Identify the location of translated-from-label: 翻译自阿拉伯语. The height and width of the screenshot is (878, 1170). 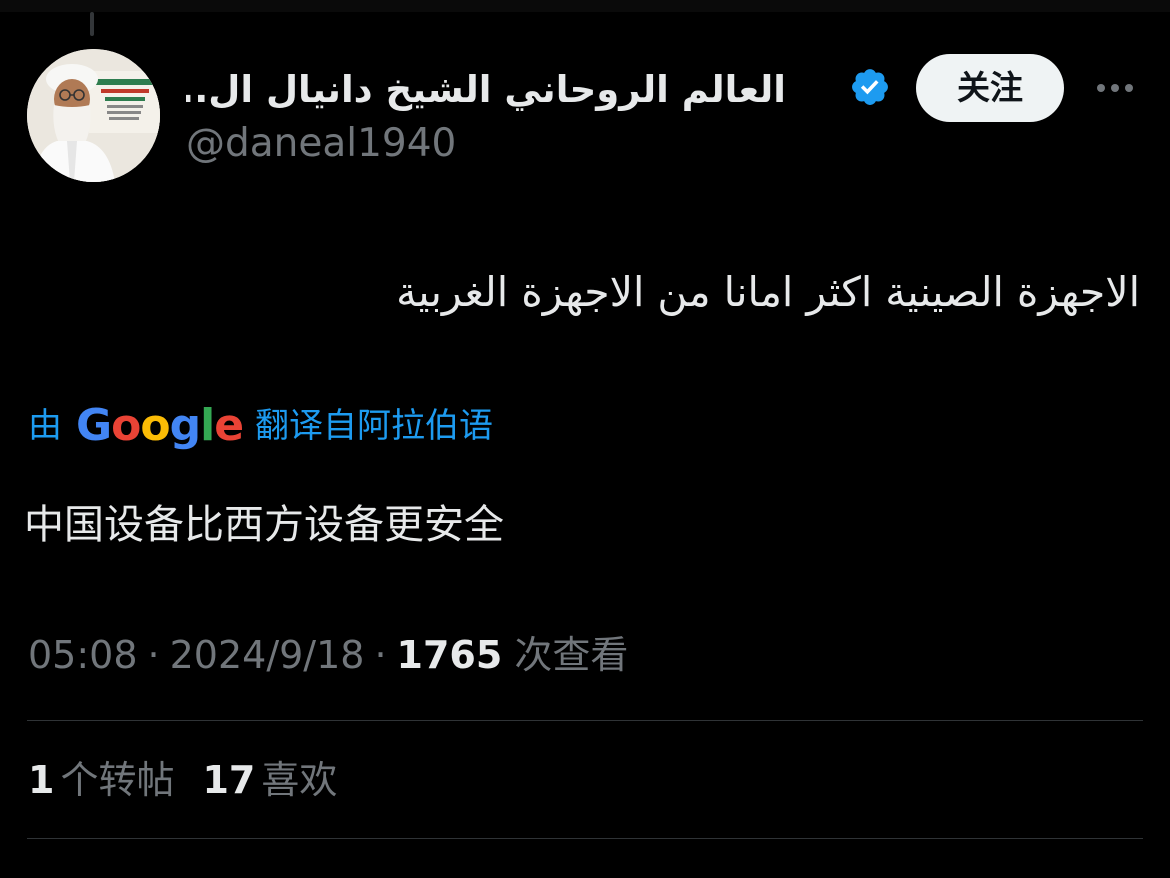
(374, 426).